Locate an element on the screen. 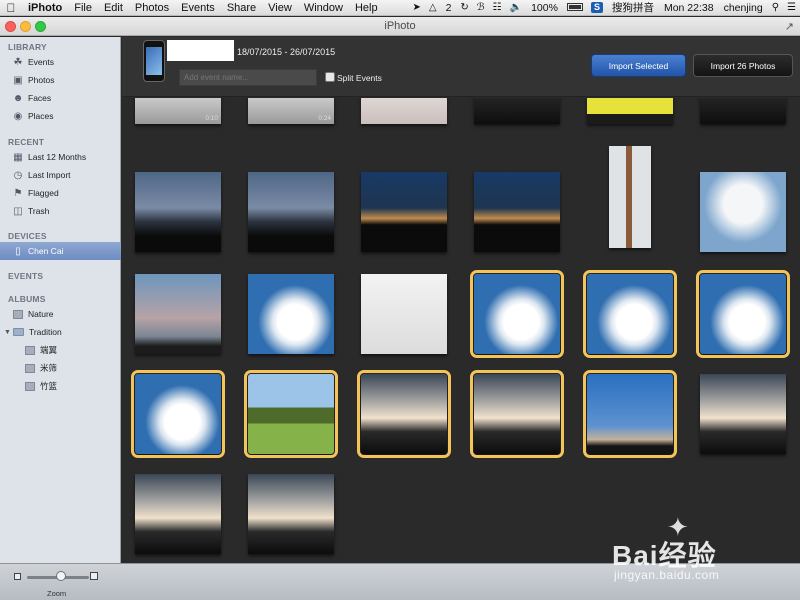 The width and height of the screenshot is (800, 600). sidebar-item-album-child: 竹篮 is located at coordinates (60, 386).